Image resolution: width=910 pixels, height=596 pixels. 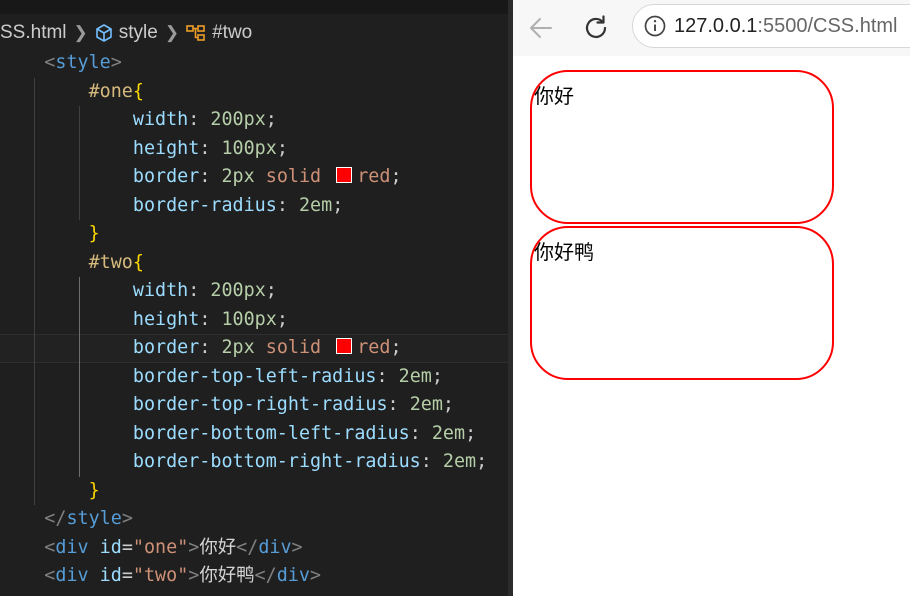 I want to click on url-text: 127.0.0.1:5500/CSS.html, so click(x=786, y=26).